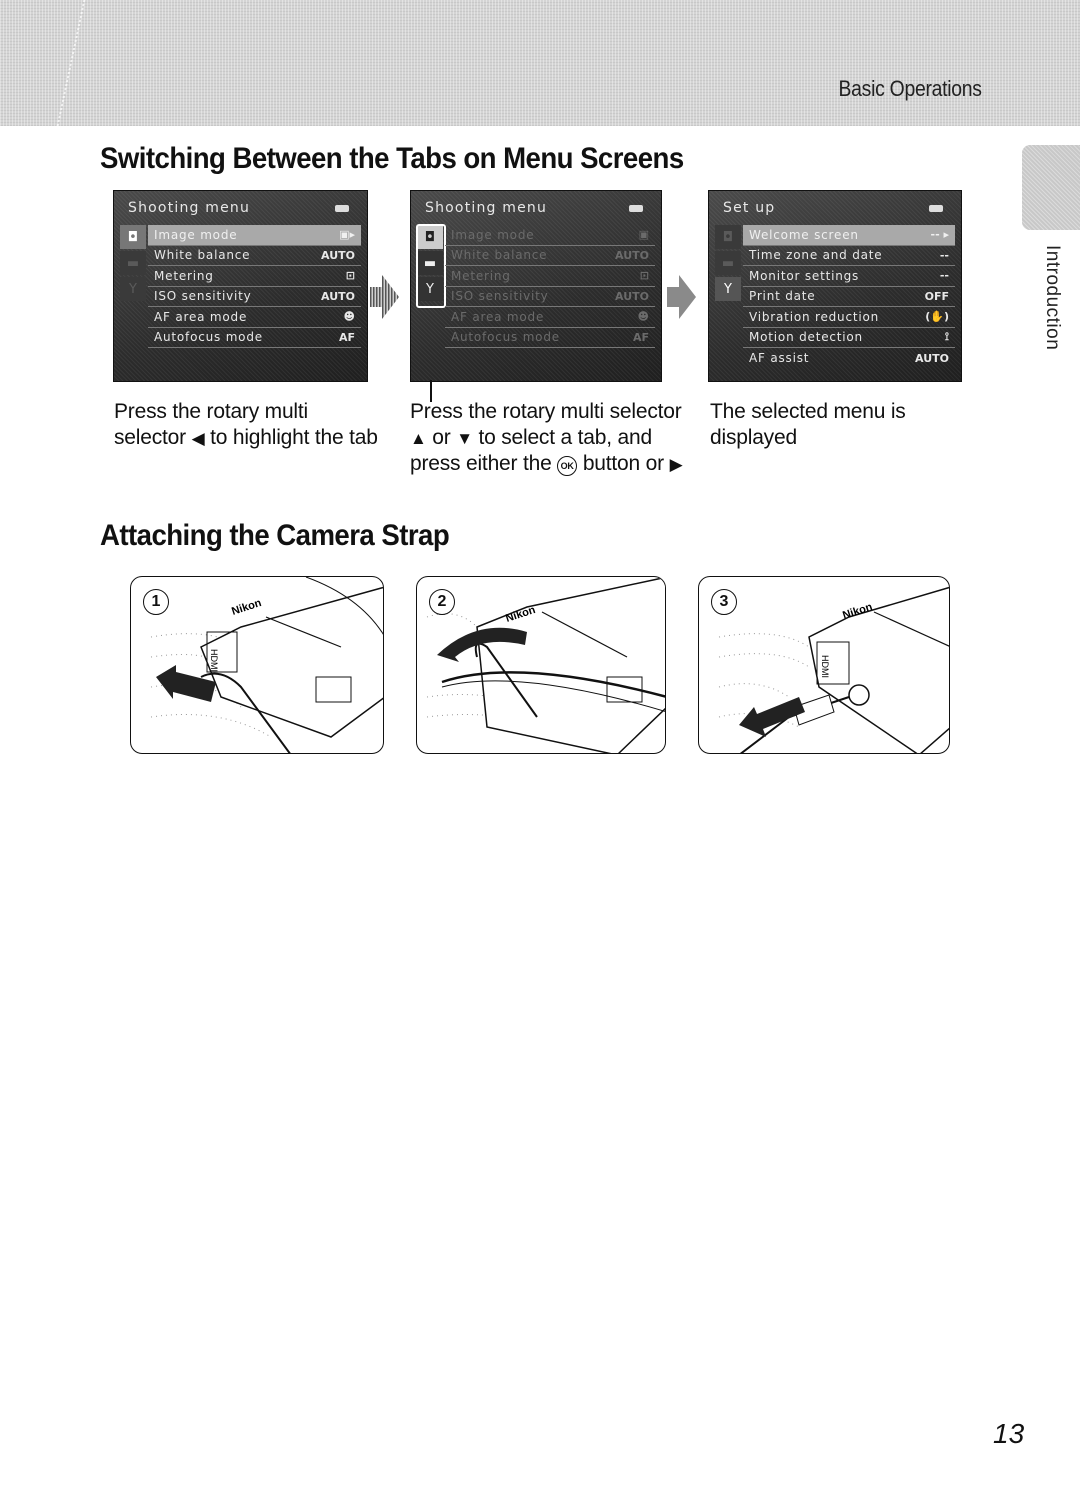 This screenshot has height=1486, width=1080. I want to click on menu-row: Image mode ▣▸, so click(254, 235).